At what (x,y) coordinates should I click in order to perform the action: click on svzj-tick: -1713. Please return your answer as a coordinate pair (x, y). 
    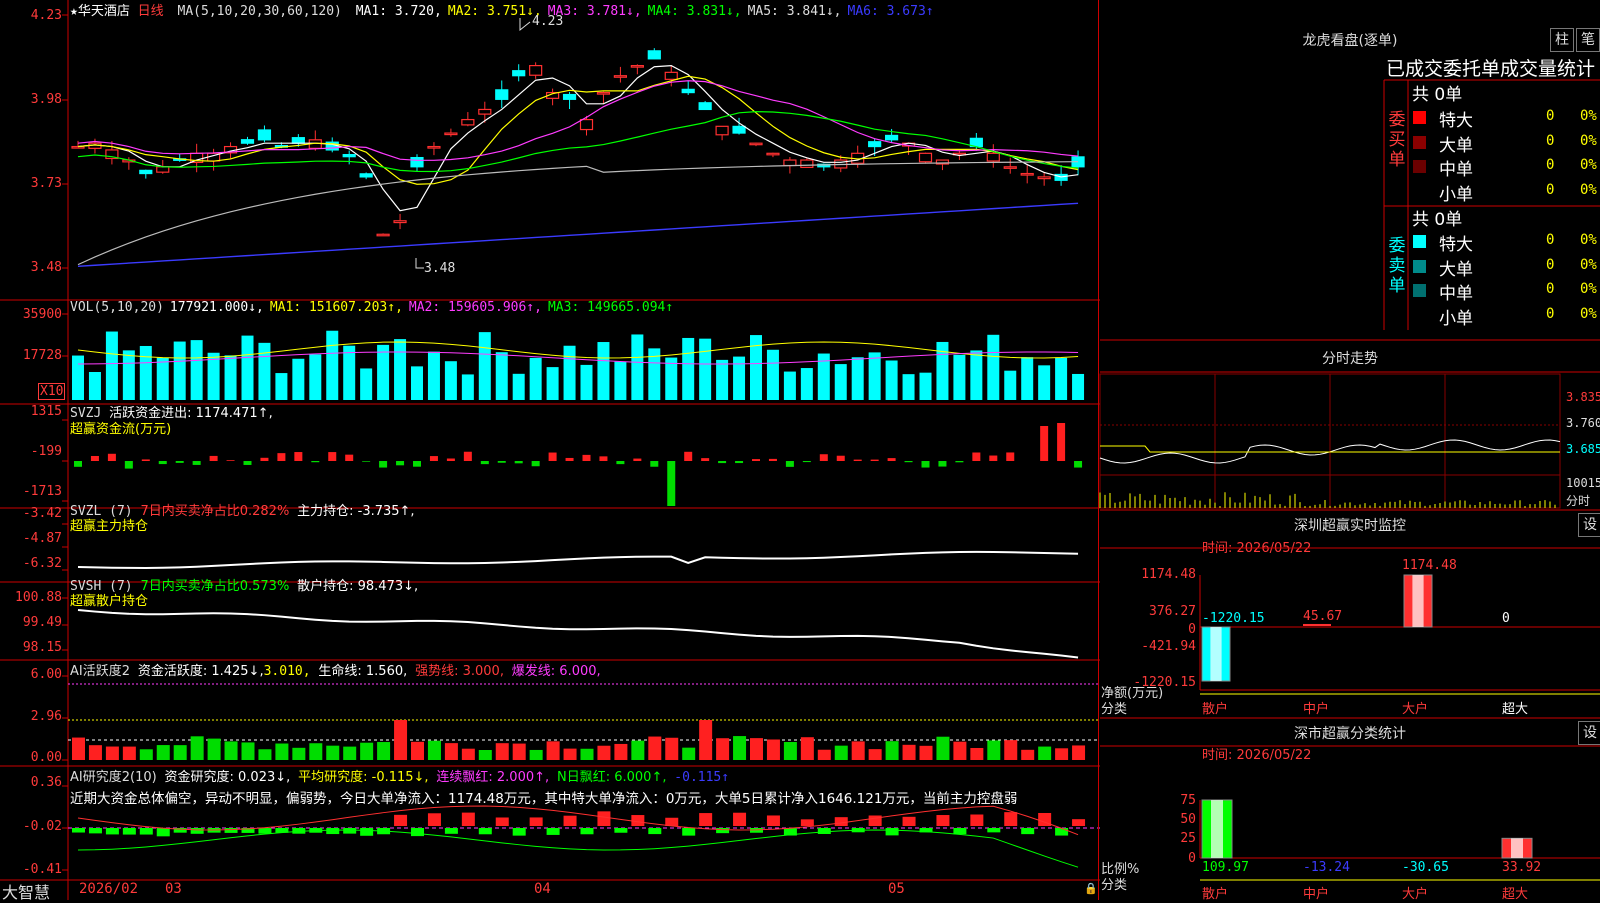
    Looking at the image, I should click on (31, 491).